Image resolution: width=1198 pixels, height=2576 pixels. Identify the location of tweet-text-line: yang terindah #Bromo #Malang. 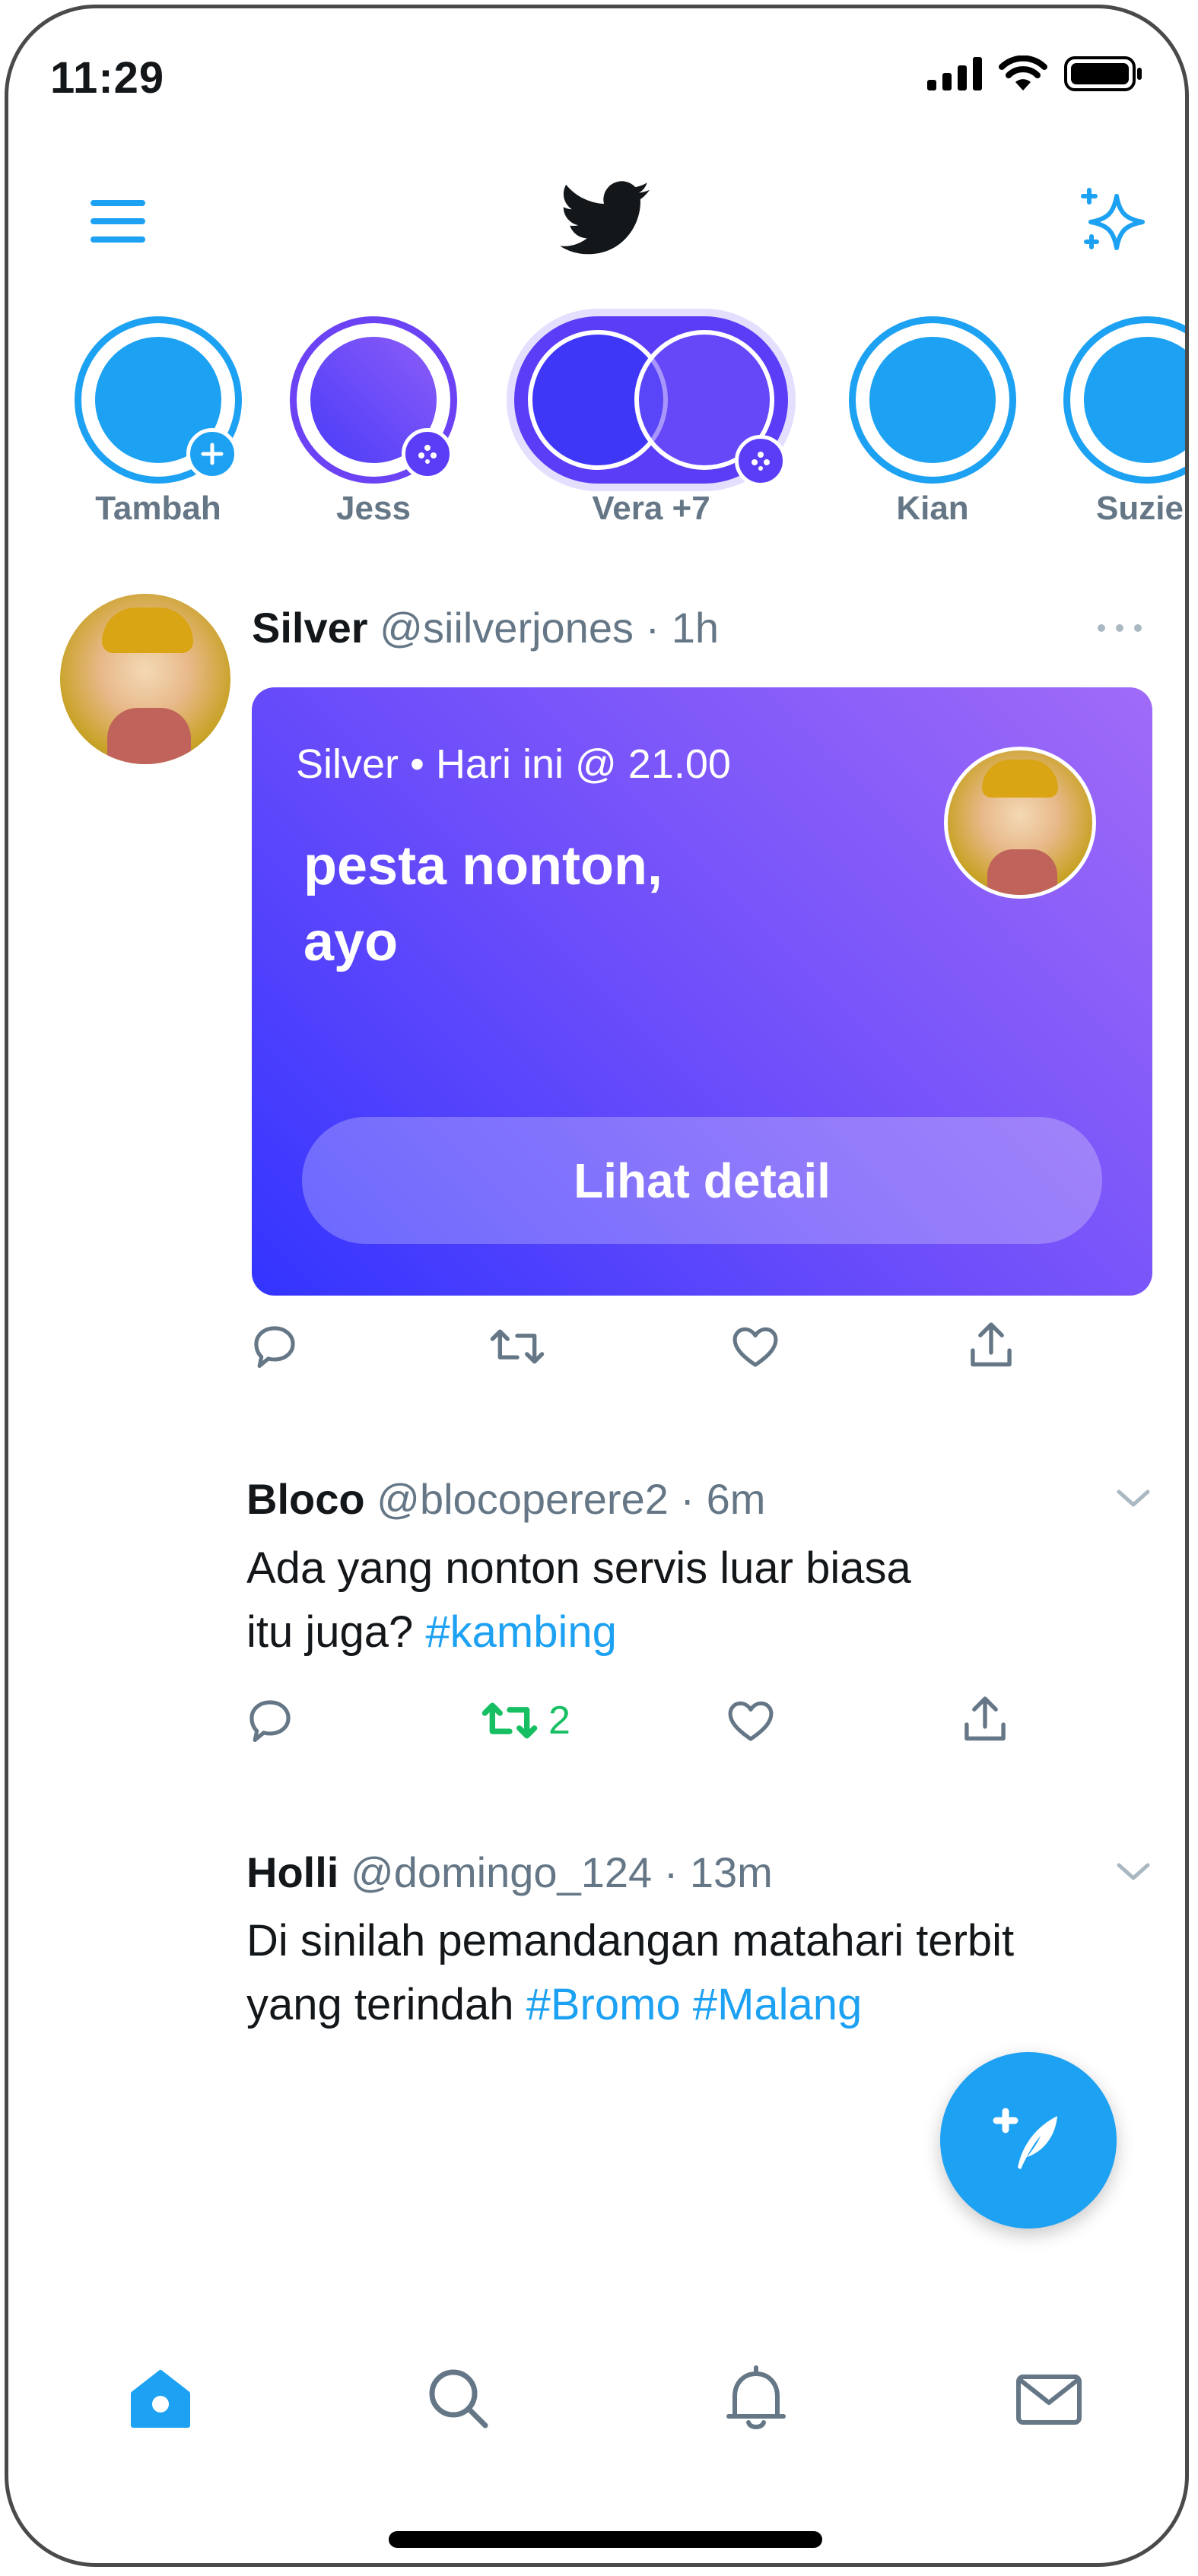
(630, 2005).